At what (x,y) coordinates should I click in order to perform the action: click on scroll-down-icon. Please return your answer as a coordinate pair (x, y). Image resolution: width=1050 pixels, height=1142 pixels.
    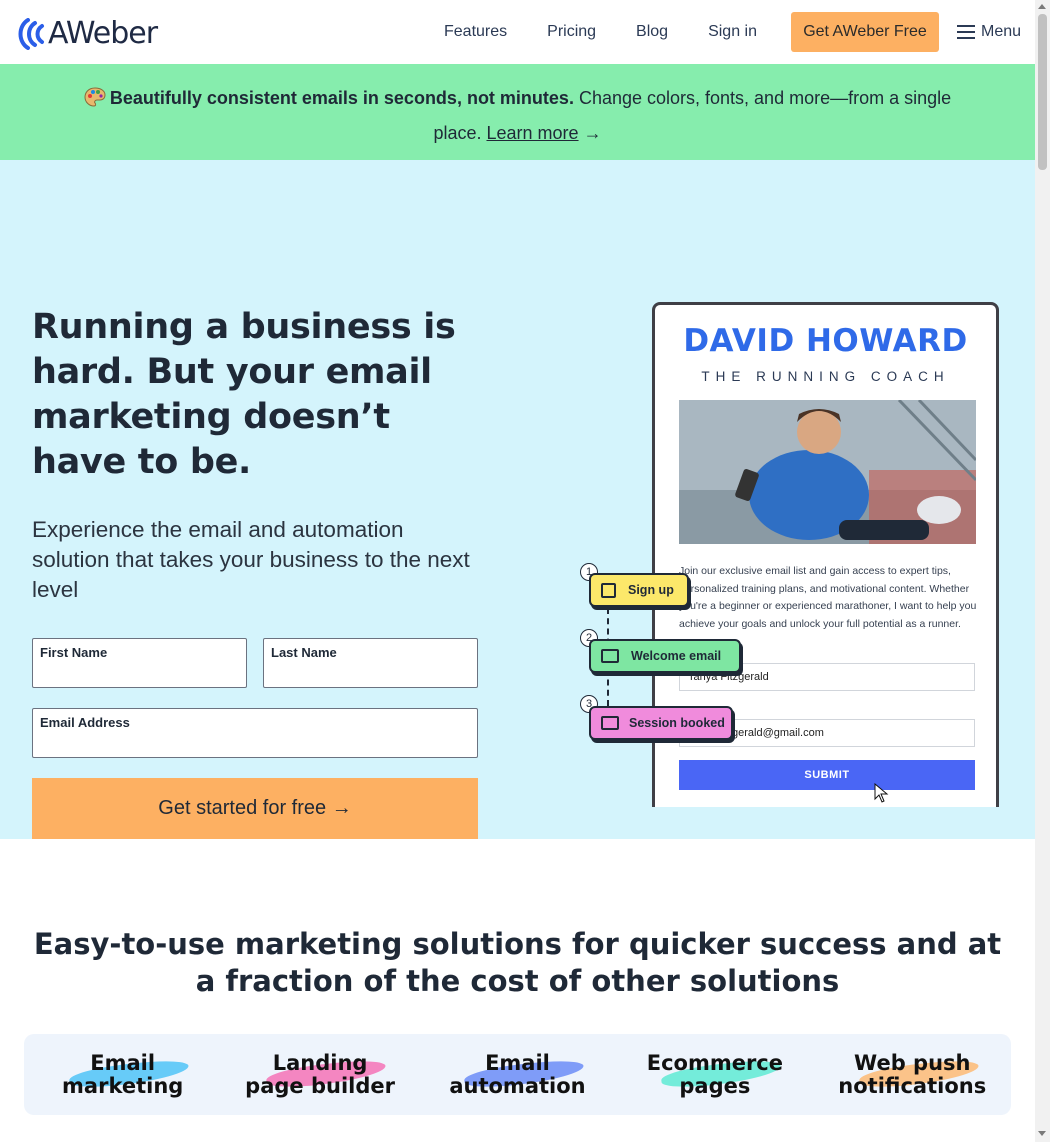
    Looking at the image, I should click on (1042, 1133).